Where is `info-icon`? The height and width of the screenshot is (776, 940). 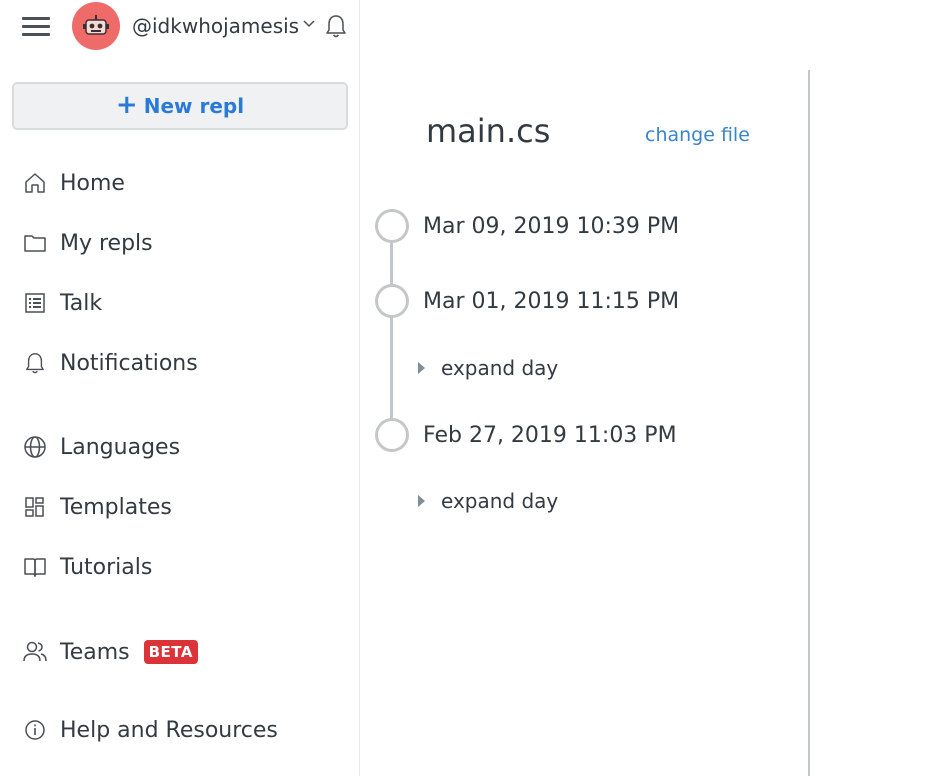 info-icon is located at coordinates (35, 730).